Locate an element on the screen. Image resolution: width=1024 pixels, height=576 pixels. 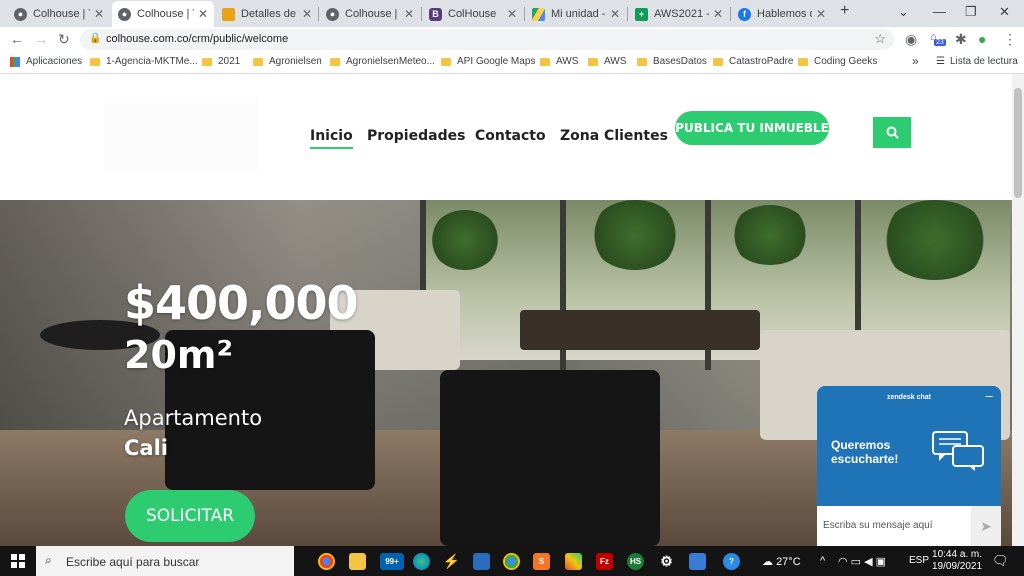
browser-tab: B ColHouse ✕ is located at coordinates (473, 14).